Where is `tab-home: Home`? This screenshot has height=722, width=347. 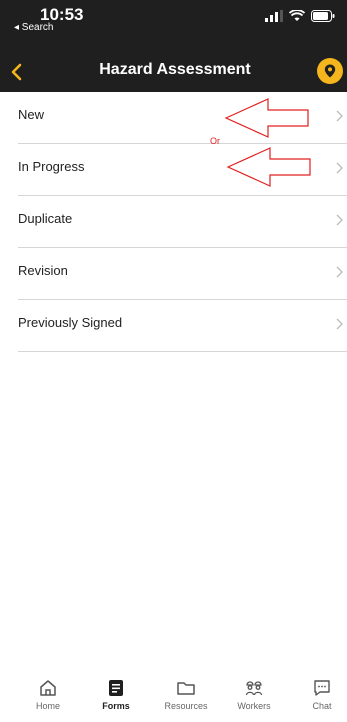 tab-home: Home is located at coordinates (48, 694).